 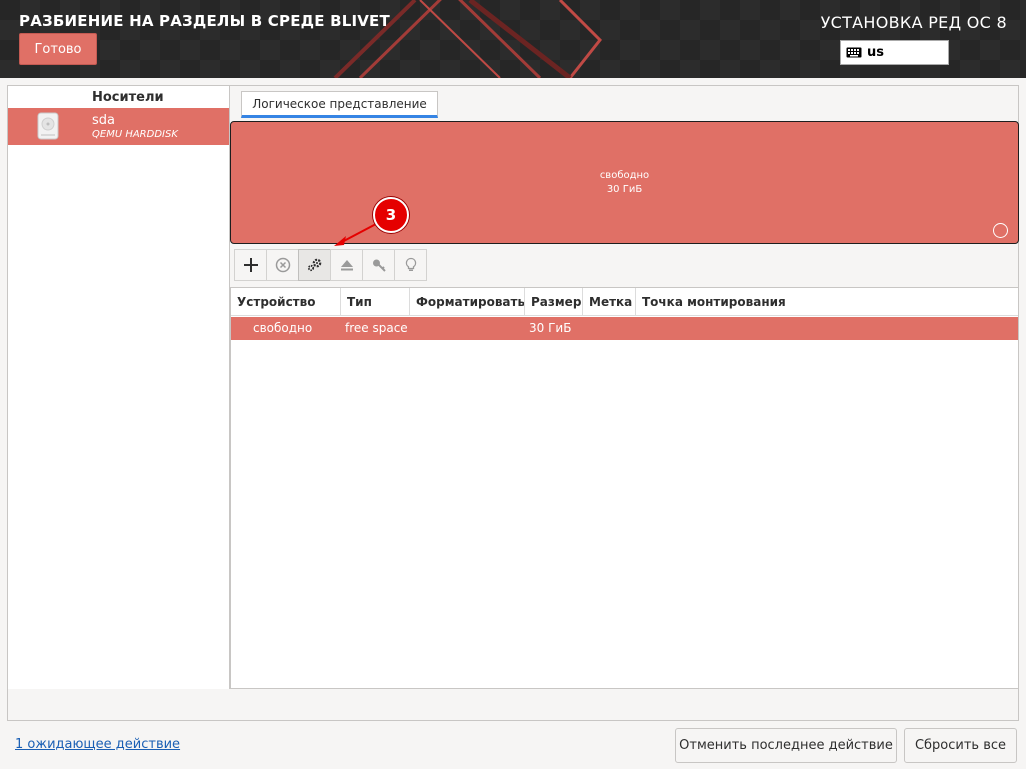 I want to click on device-model: QEMU HARDDISK, so click(x=135, y=134).